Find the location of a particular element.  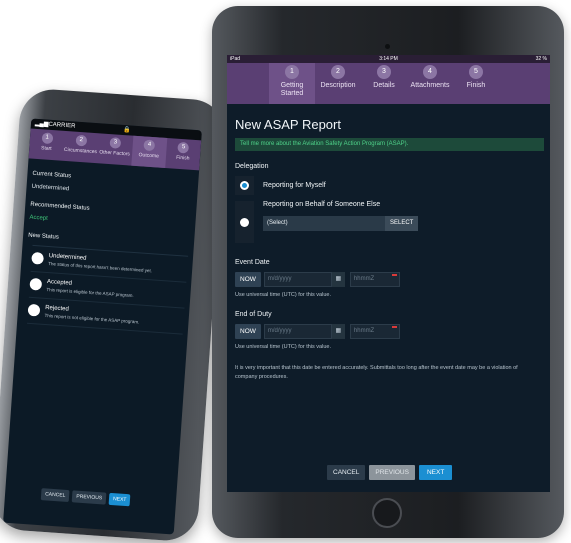

end-duty-utc-hint: Use universal time (UTC) for this value. is located at coordinates (283, 347).